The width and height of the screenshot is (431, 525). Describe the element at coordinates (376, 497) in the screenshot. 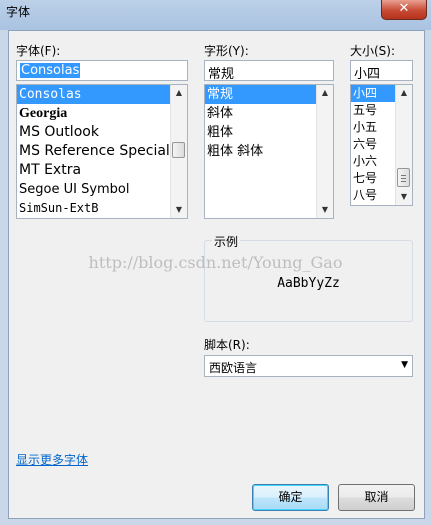

I see `cancel-button: 取消` at that location.